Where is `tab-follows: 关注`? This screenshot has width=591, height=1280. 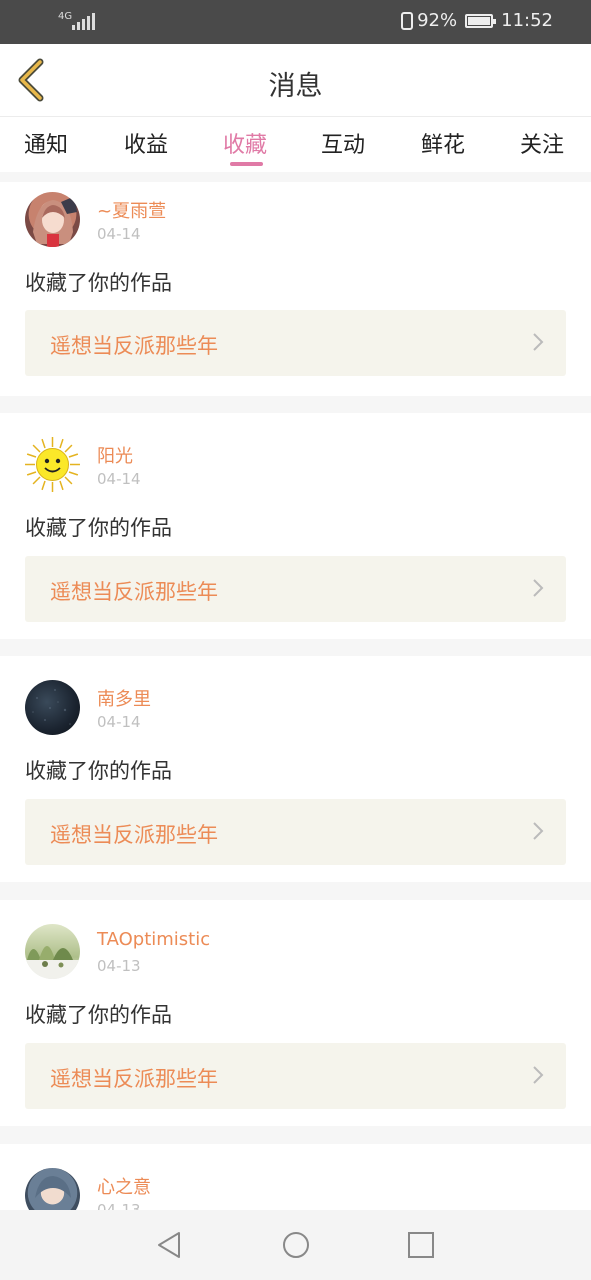 tab-follows: 关注 is located at coordinates (542, 143).